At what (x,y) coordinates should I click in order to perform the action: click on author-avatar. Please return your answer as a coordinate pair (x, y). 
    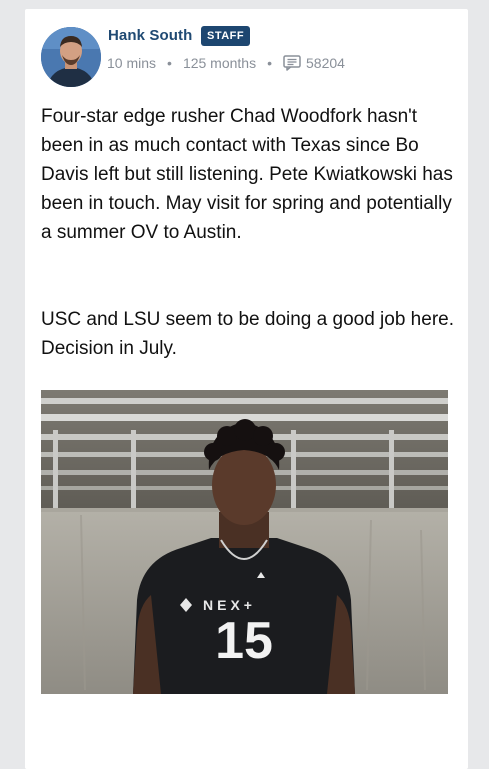
    Looking at the image, I should click on (71, 57).